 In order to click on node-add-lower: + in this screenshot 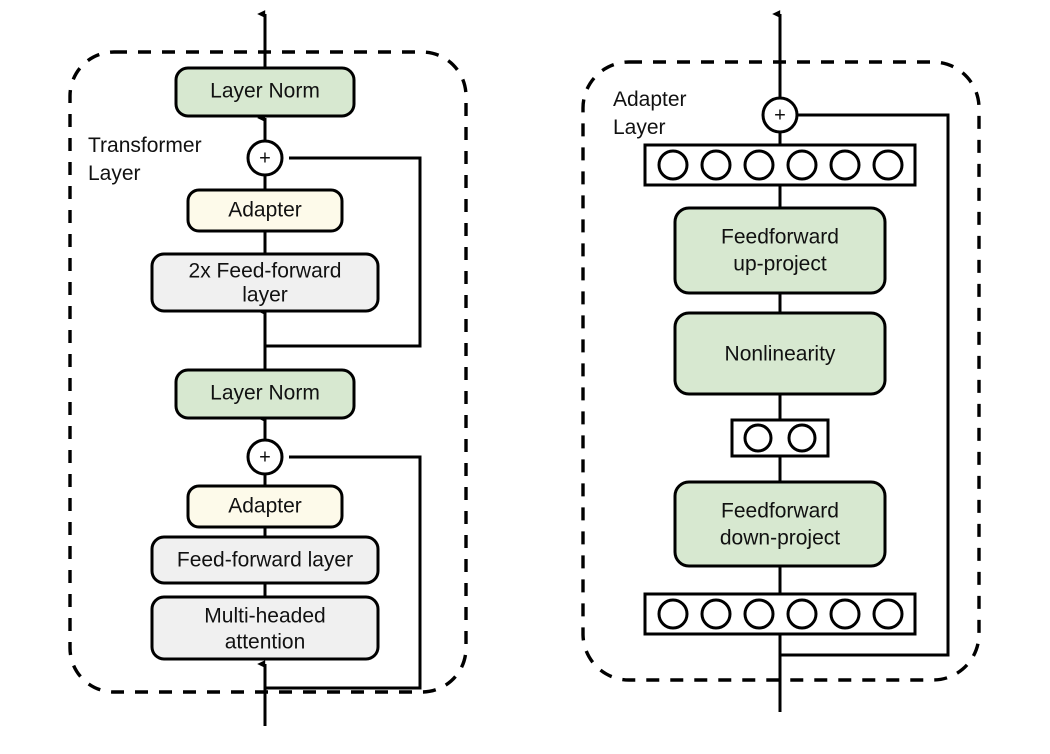, I will do `click(265, 457)`.